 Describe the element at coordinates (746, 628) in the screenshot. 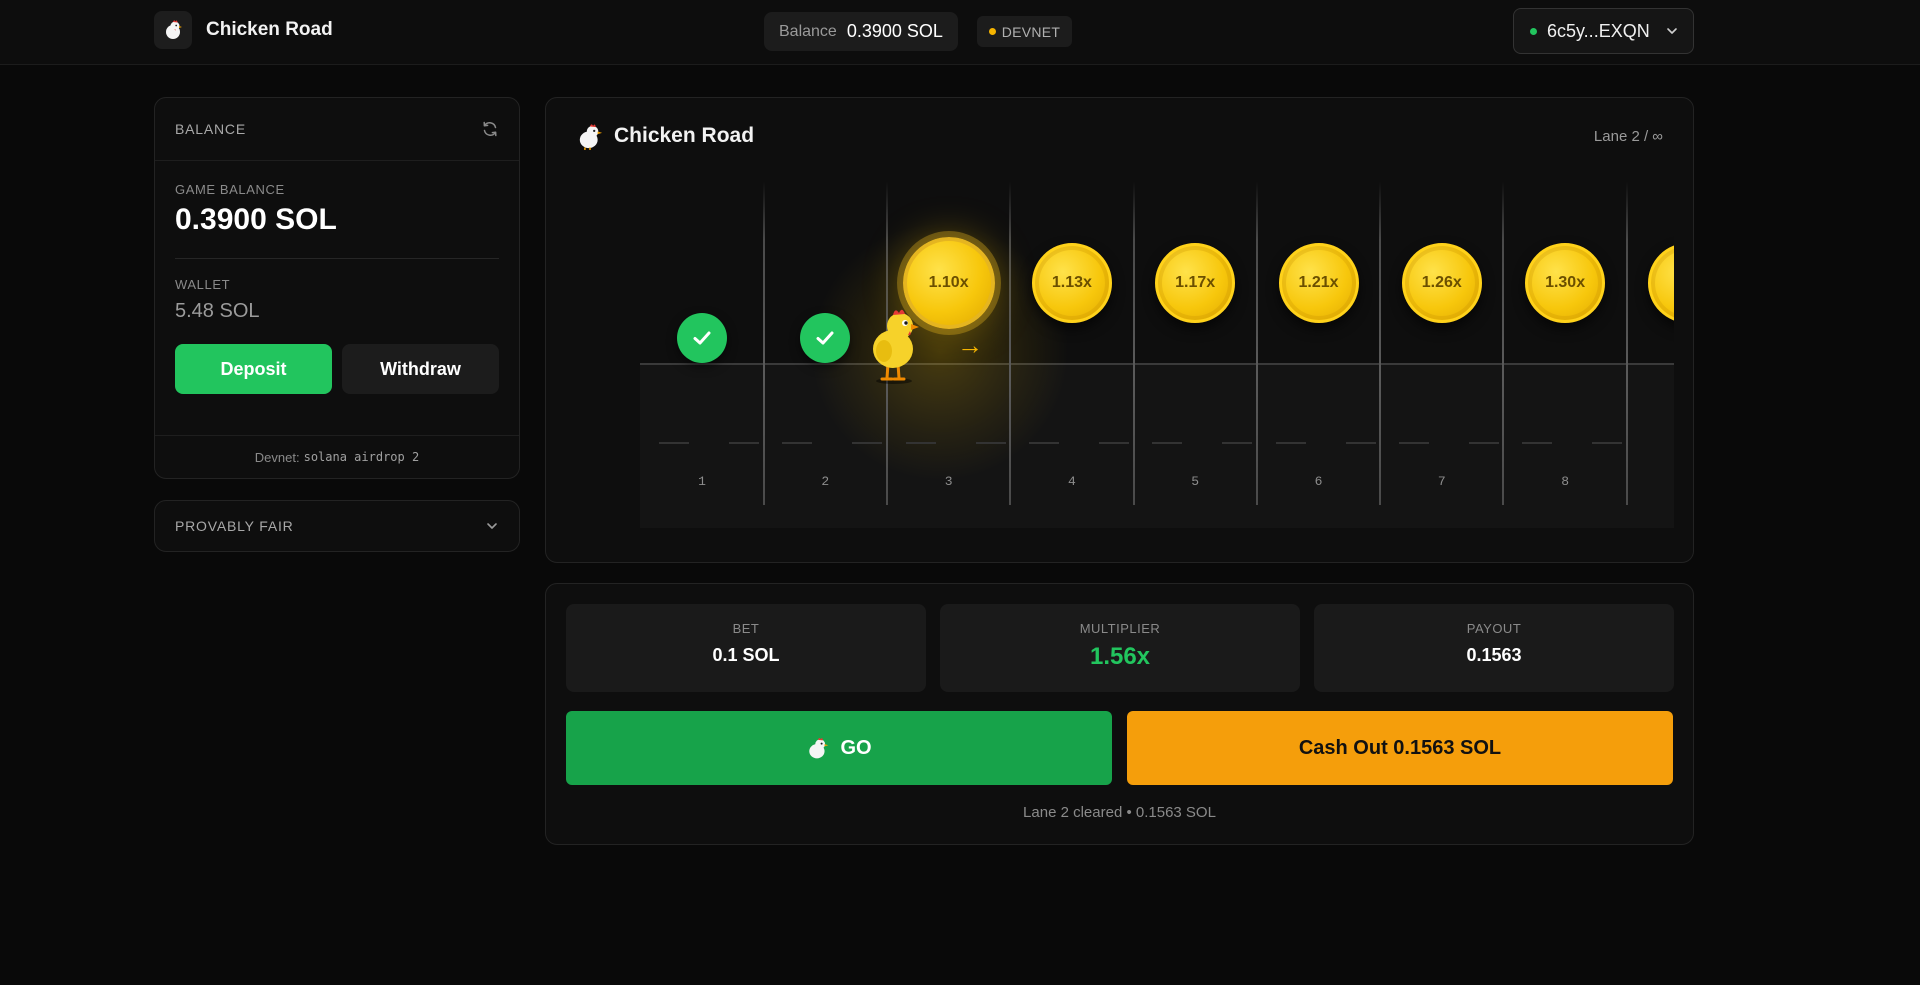

I see `bet-label: BET` at that location.